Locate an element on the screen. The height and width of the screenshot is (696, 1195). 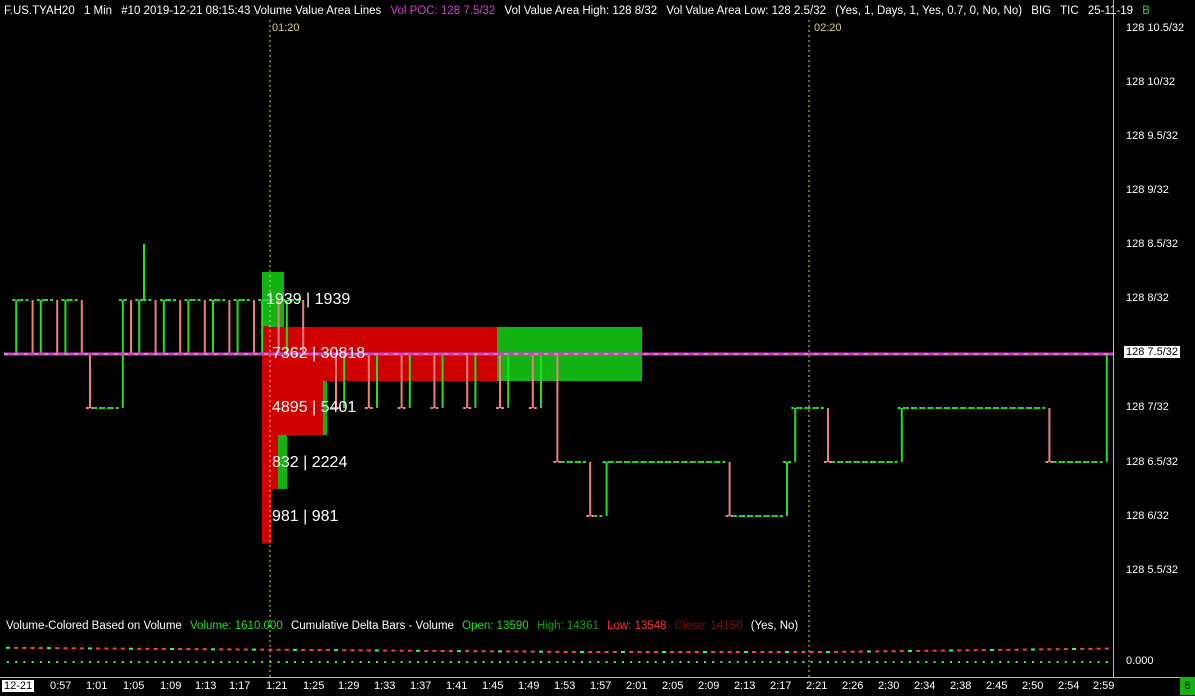
x-tick-label: 2:26 is located at coordinates (853, 686).